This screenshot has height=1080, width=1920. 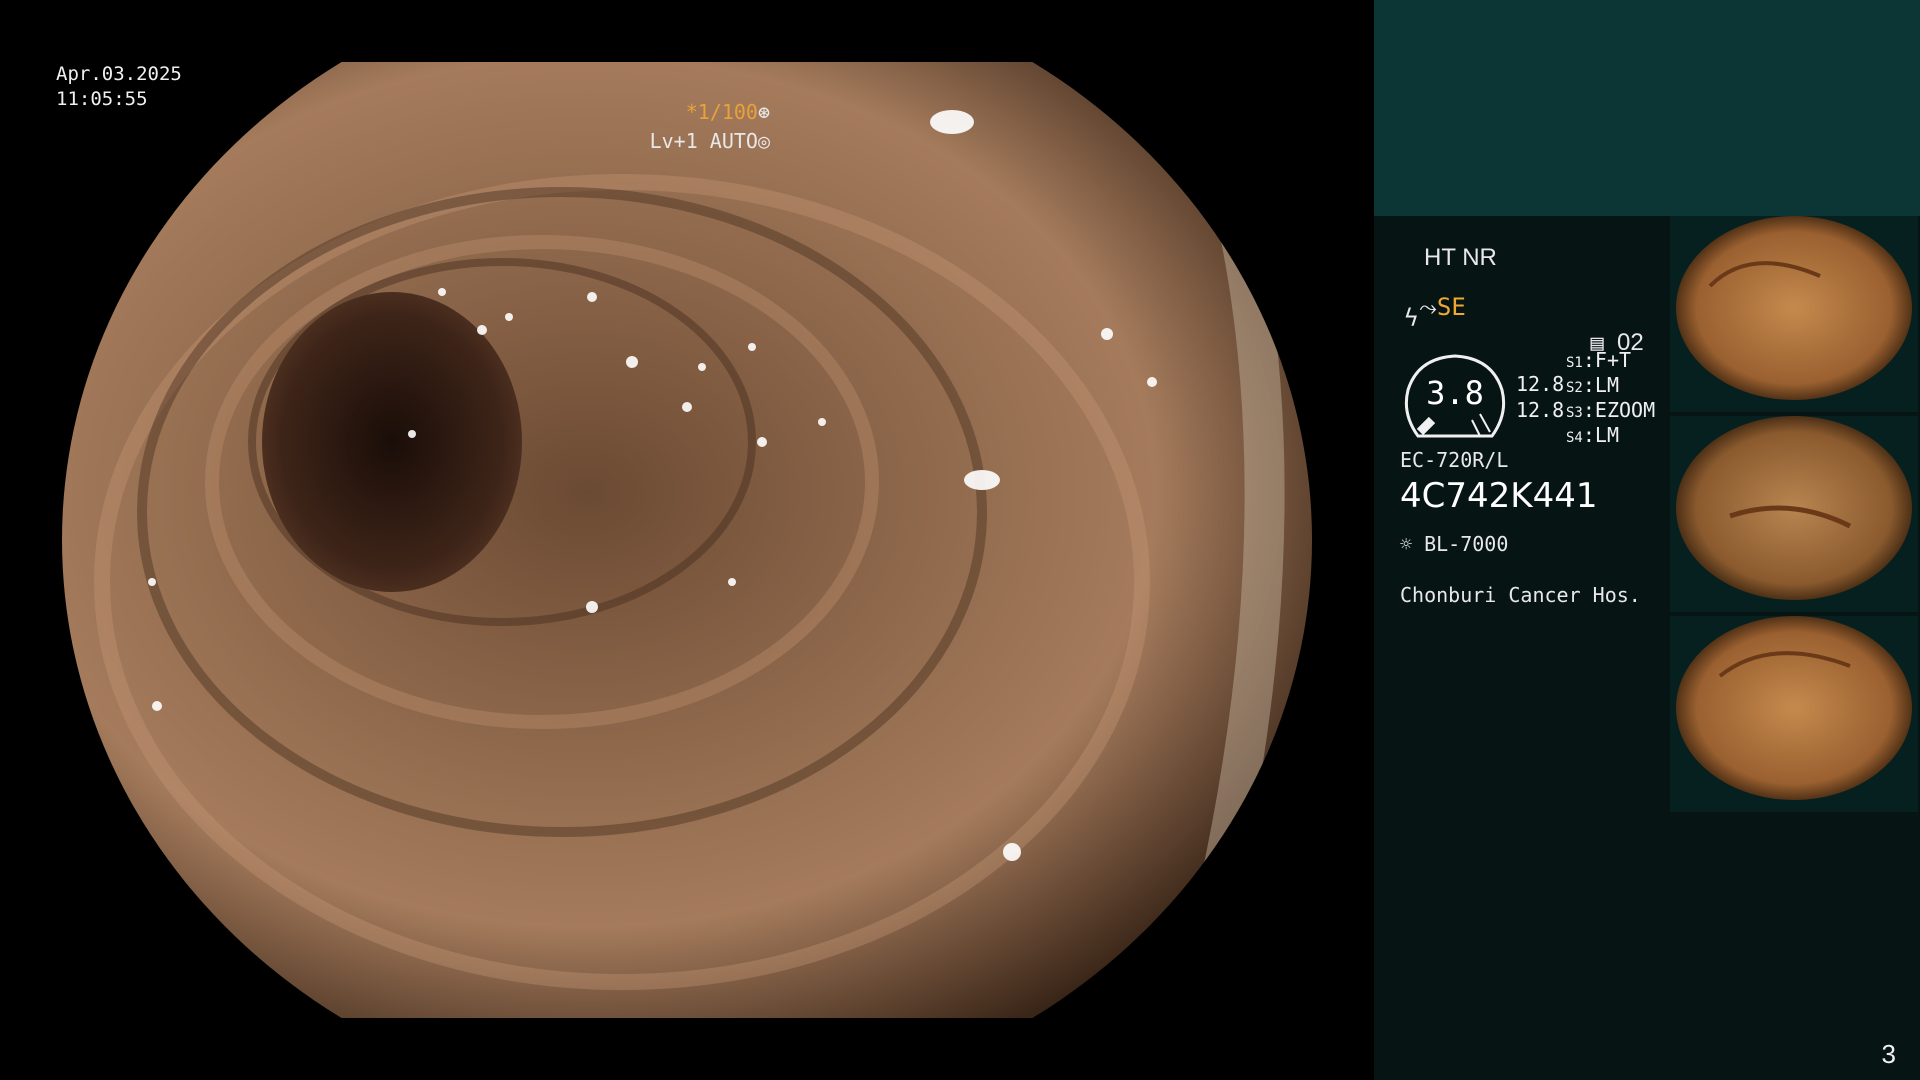 What do you see at coordinates (1592, 435) in the screenshot?
I see `switch-4: S4:LM` at bounding box center [1592, 435].